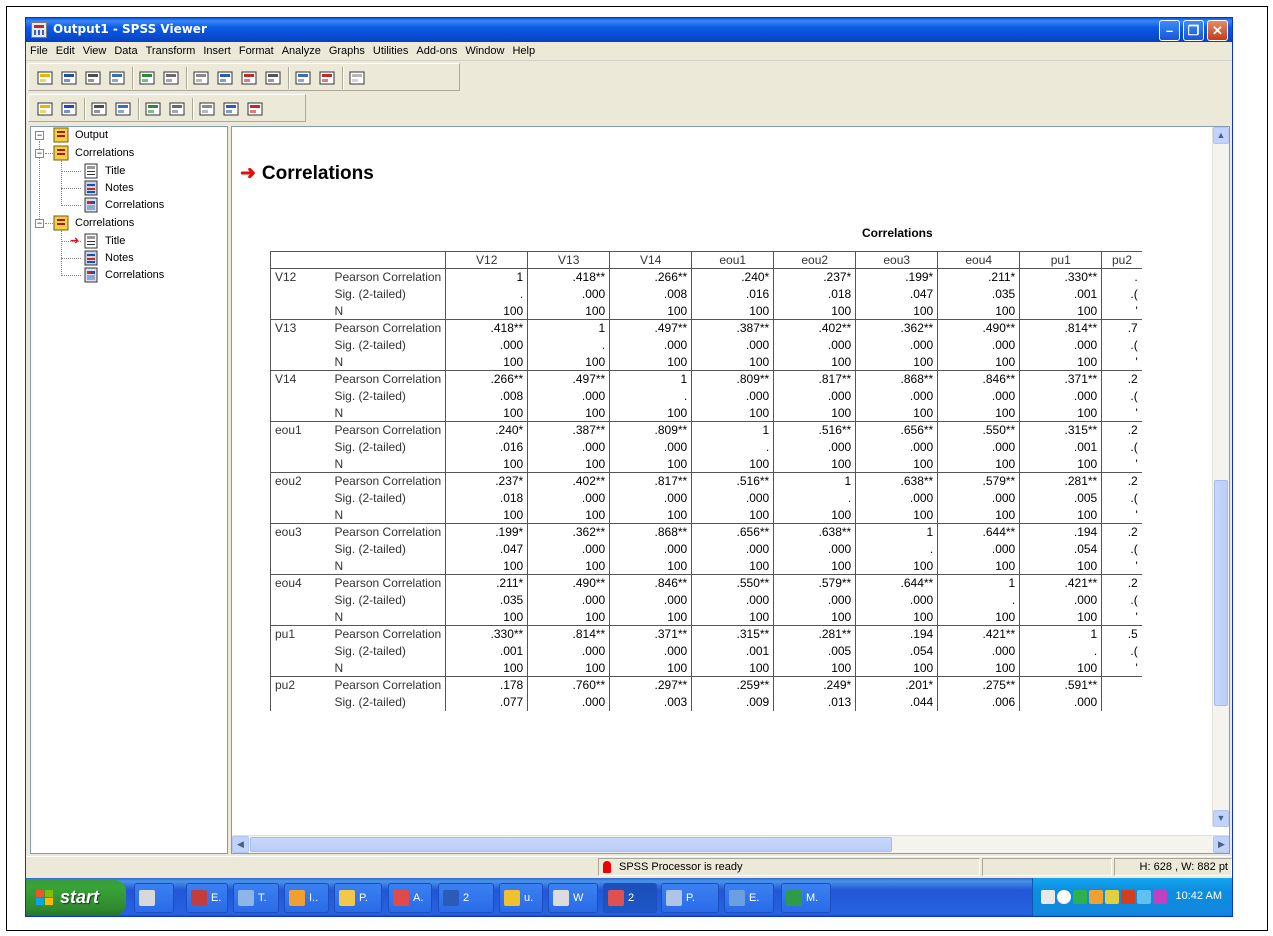  What do you see at coordinates (117, 78) in the screenshot?
I see `print-preview-icon` at bounding box center [117, 78].